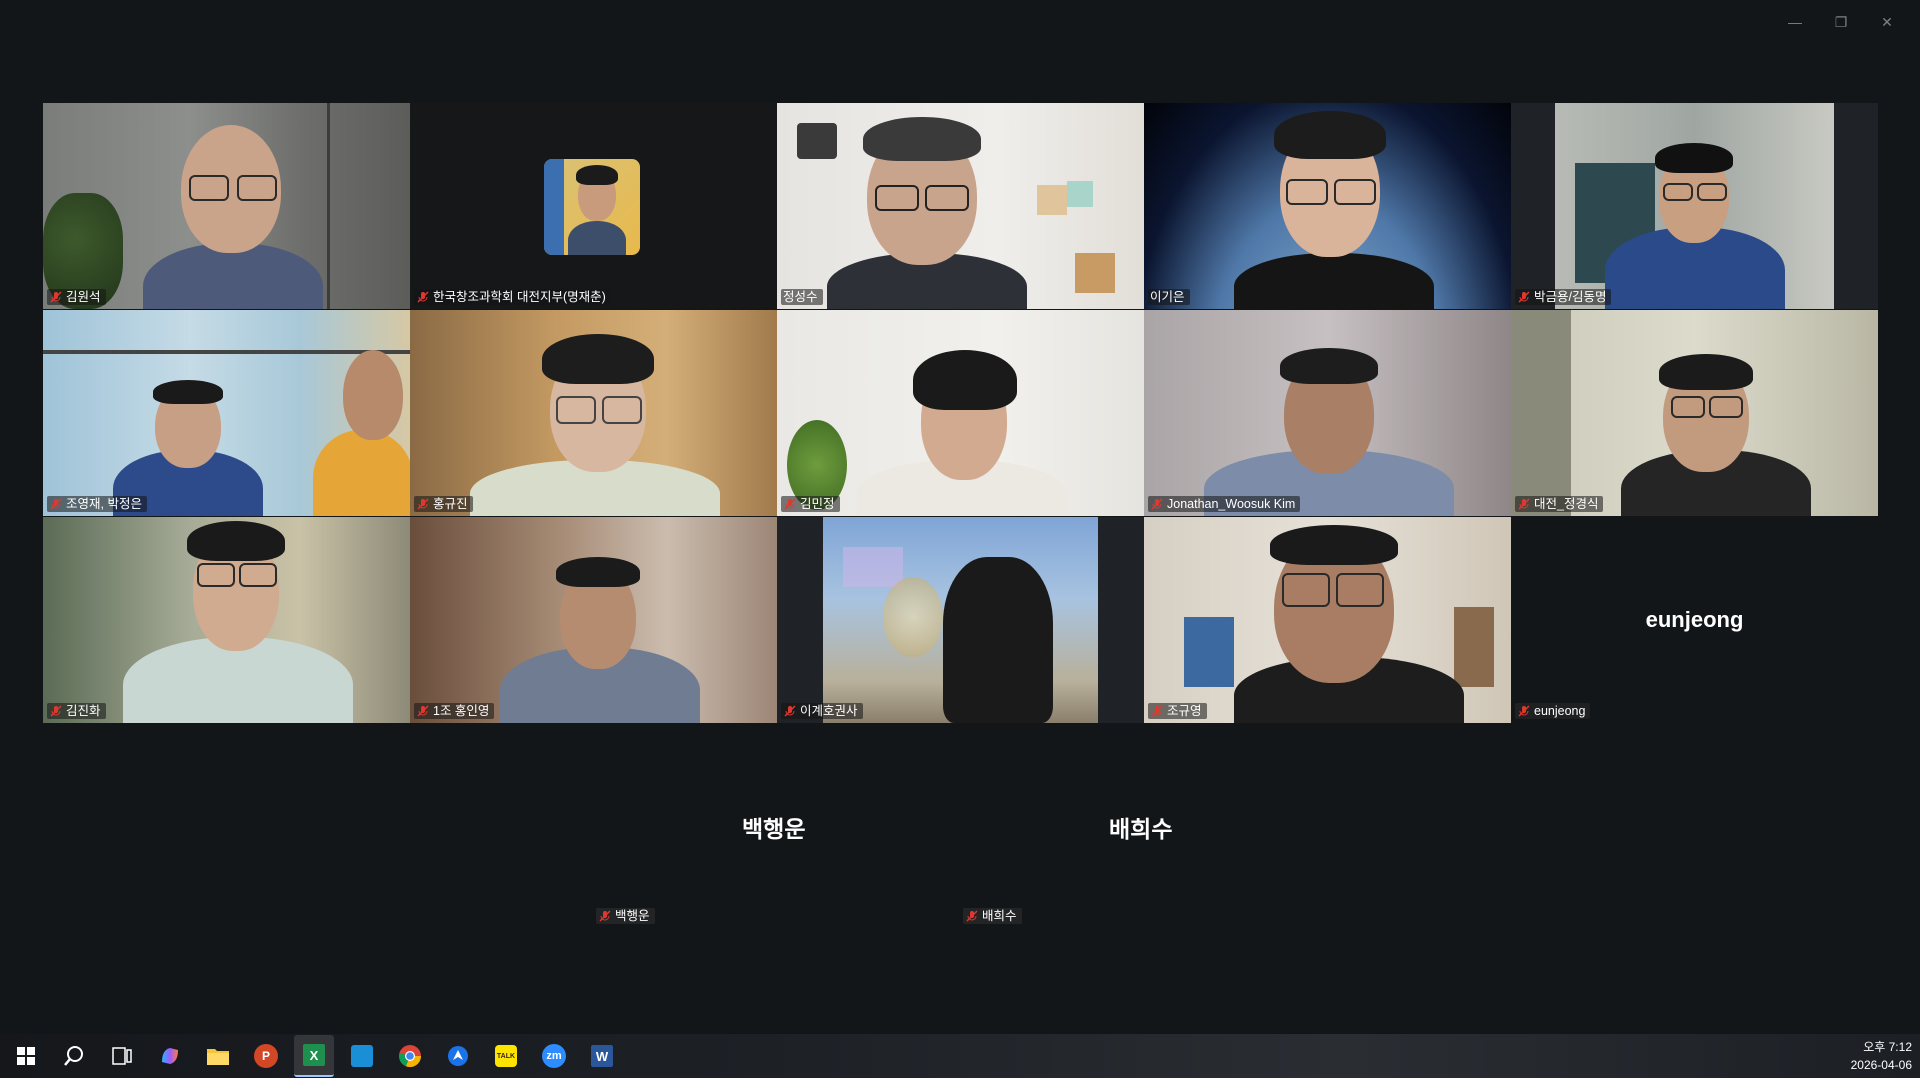 This screenshot has height=1078, width=1920. I want to click on close-button: ✕, so click(1887, 22).